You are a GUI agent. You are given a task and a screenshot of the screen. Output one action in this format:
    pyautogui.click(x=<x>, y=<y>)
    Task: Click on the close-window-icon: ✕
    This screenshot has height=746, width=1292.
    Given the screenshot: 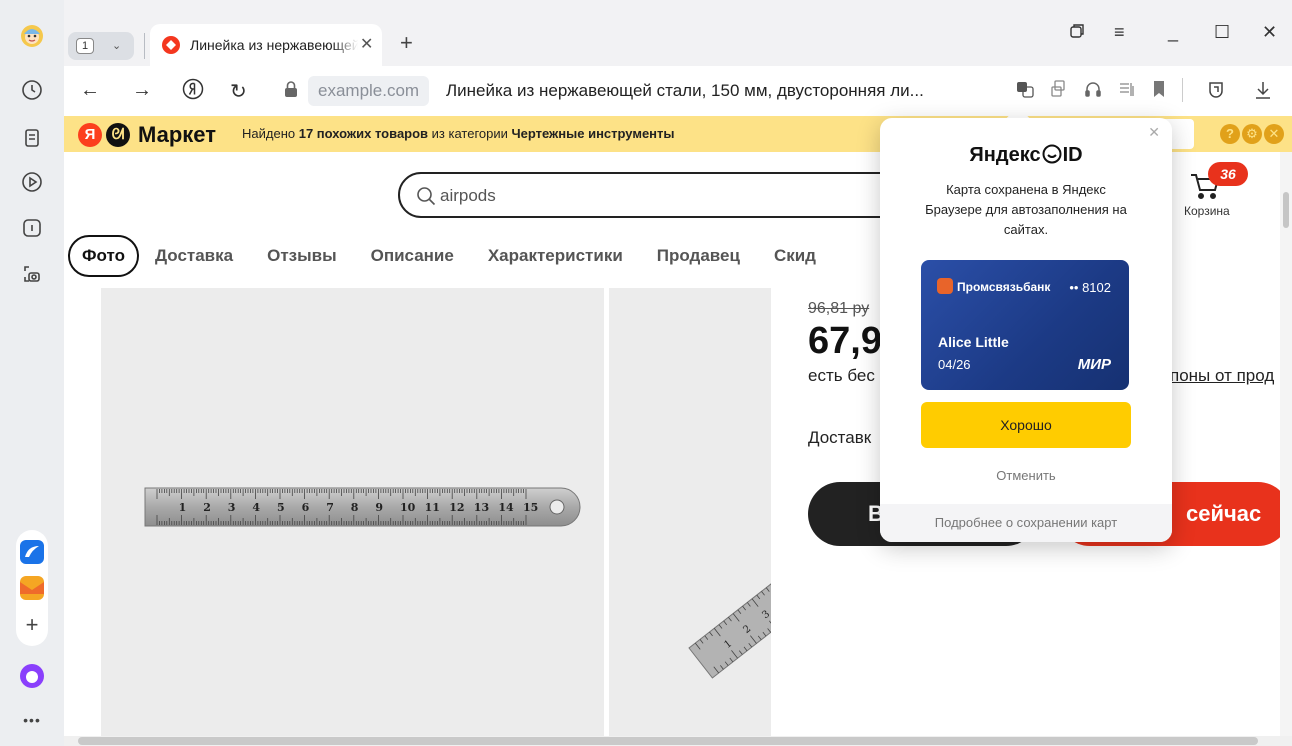 What is the action you would take?
    pyautogui.click(x=1269, y=32)
    